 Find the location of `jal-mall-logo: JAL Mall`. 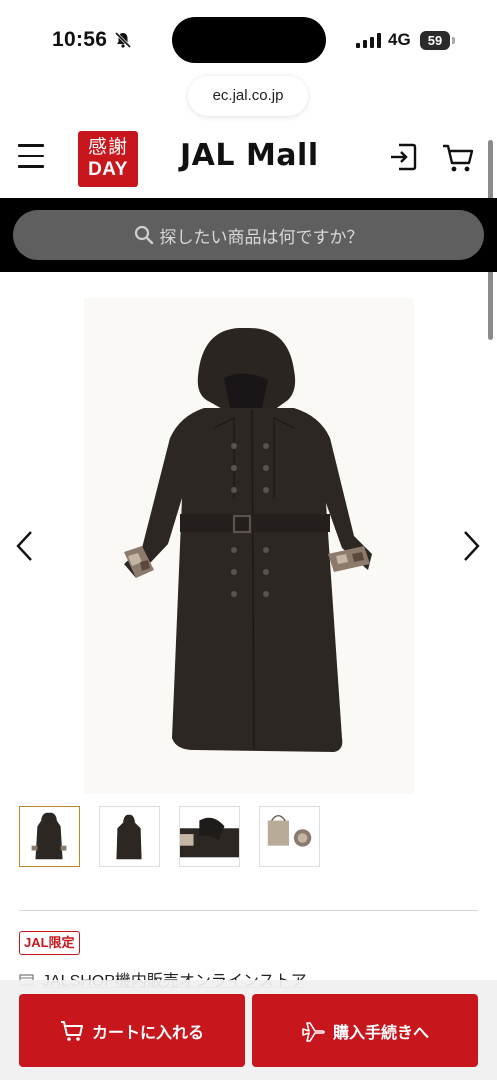

jal-mall-logo: JAL Mall is located at coordinates (249, 155).